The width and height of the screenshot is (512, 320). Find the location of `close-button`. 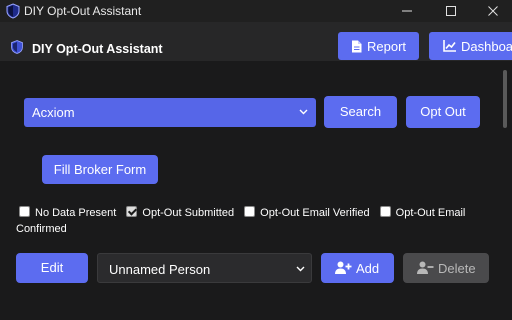

close-button is located at coordinates (491, 11).